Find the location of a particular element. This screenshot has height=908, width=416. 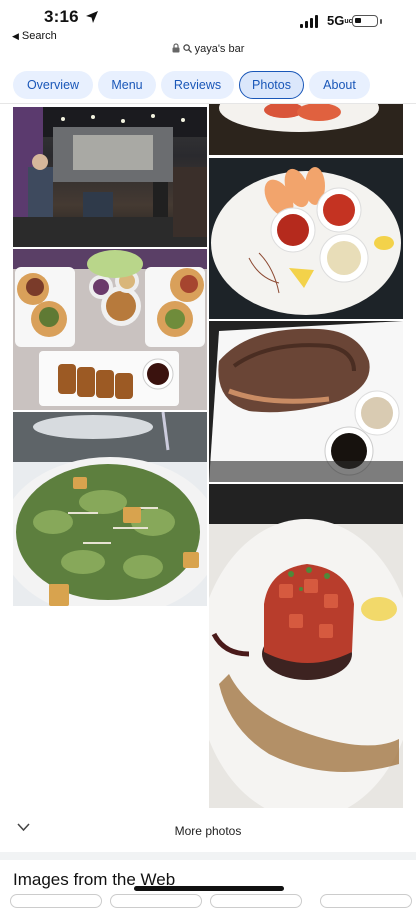

more-photos-row: More photos is located at coordinates (208, 830).